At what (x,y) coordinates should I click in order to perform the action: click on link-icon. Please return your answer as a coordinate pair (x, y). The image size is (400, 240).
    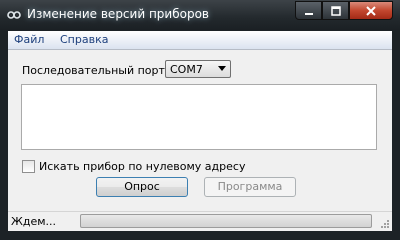
    Looking at the image, I should click on (14, 15).